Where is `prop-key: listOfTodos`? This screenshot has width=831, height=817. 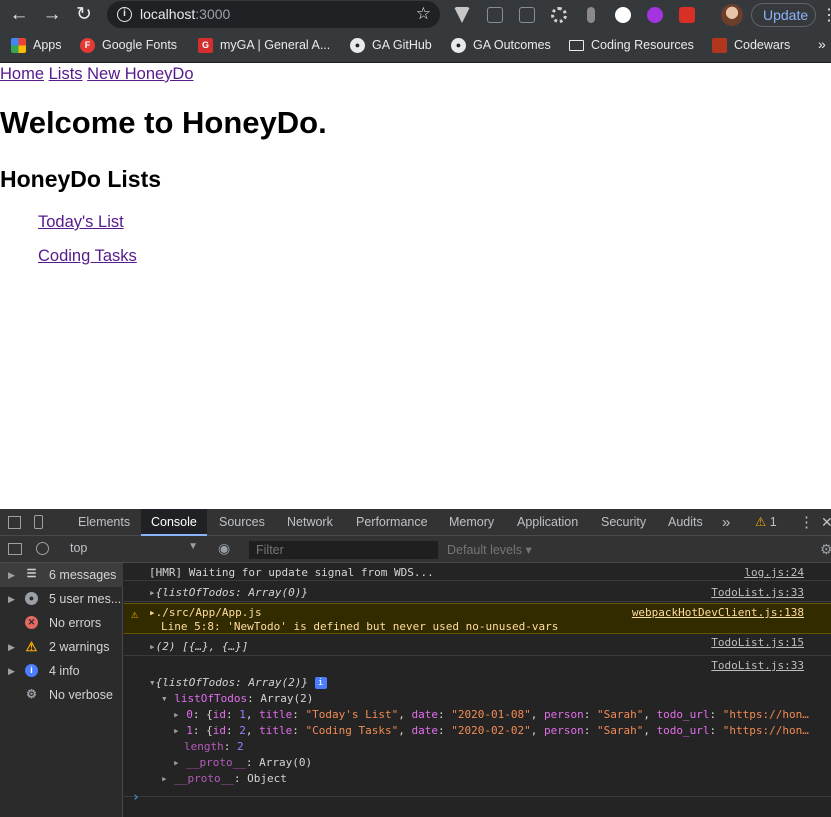
prop-key: listOfTodos is located at coordinates (211, 698).